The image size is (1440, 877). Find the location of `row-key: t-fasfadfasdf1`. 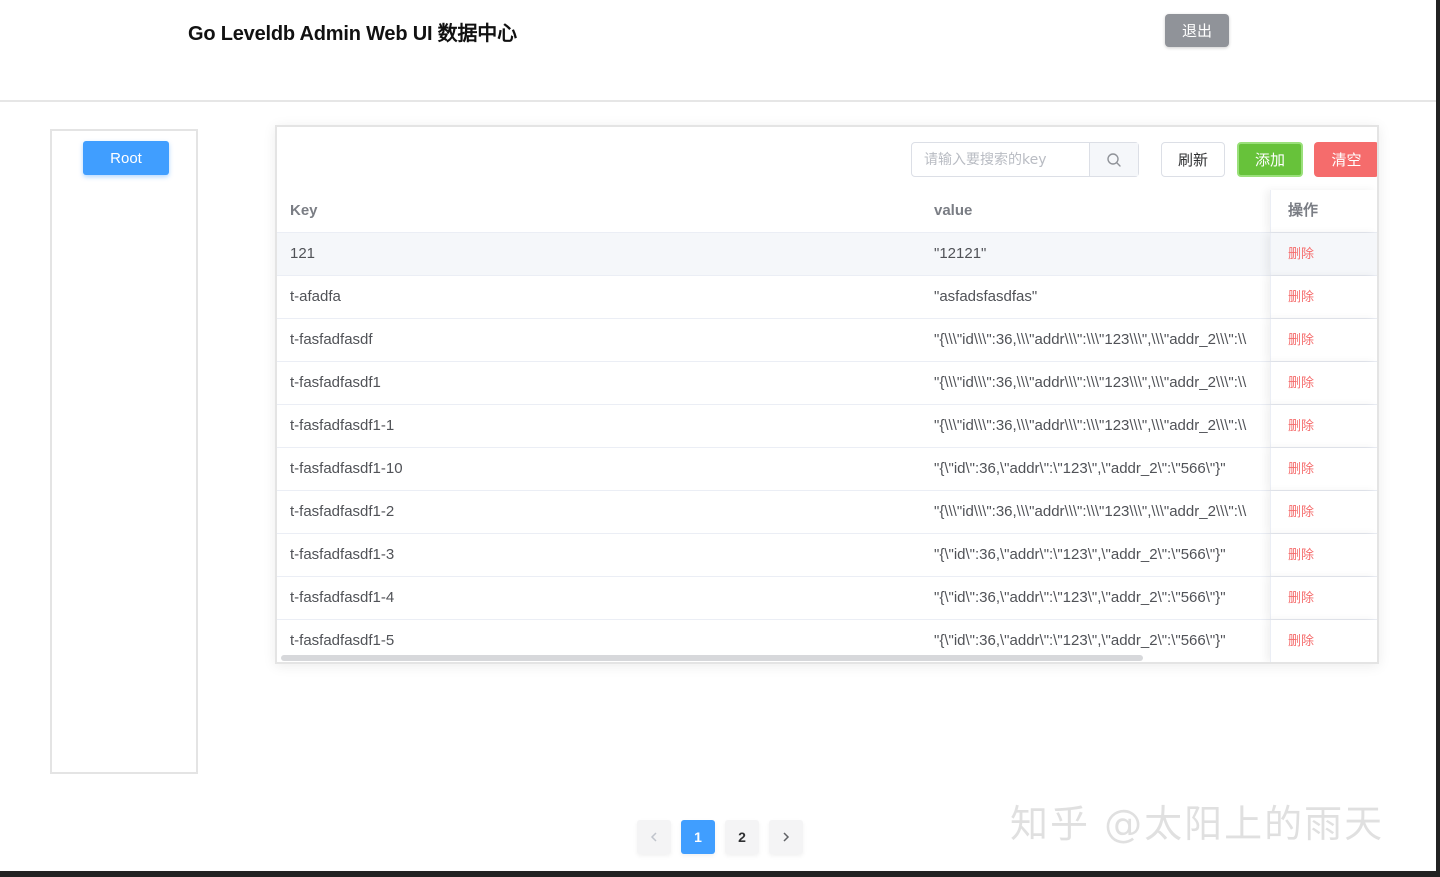

row-key: t-fasfadfasdf1 is located at coordinates (335, 382).